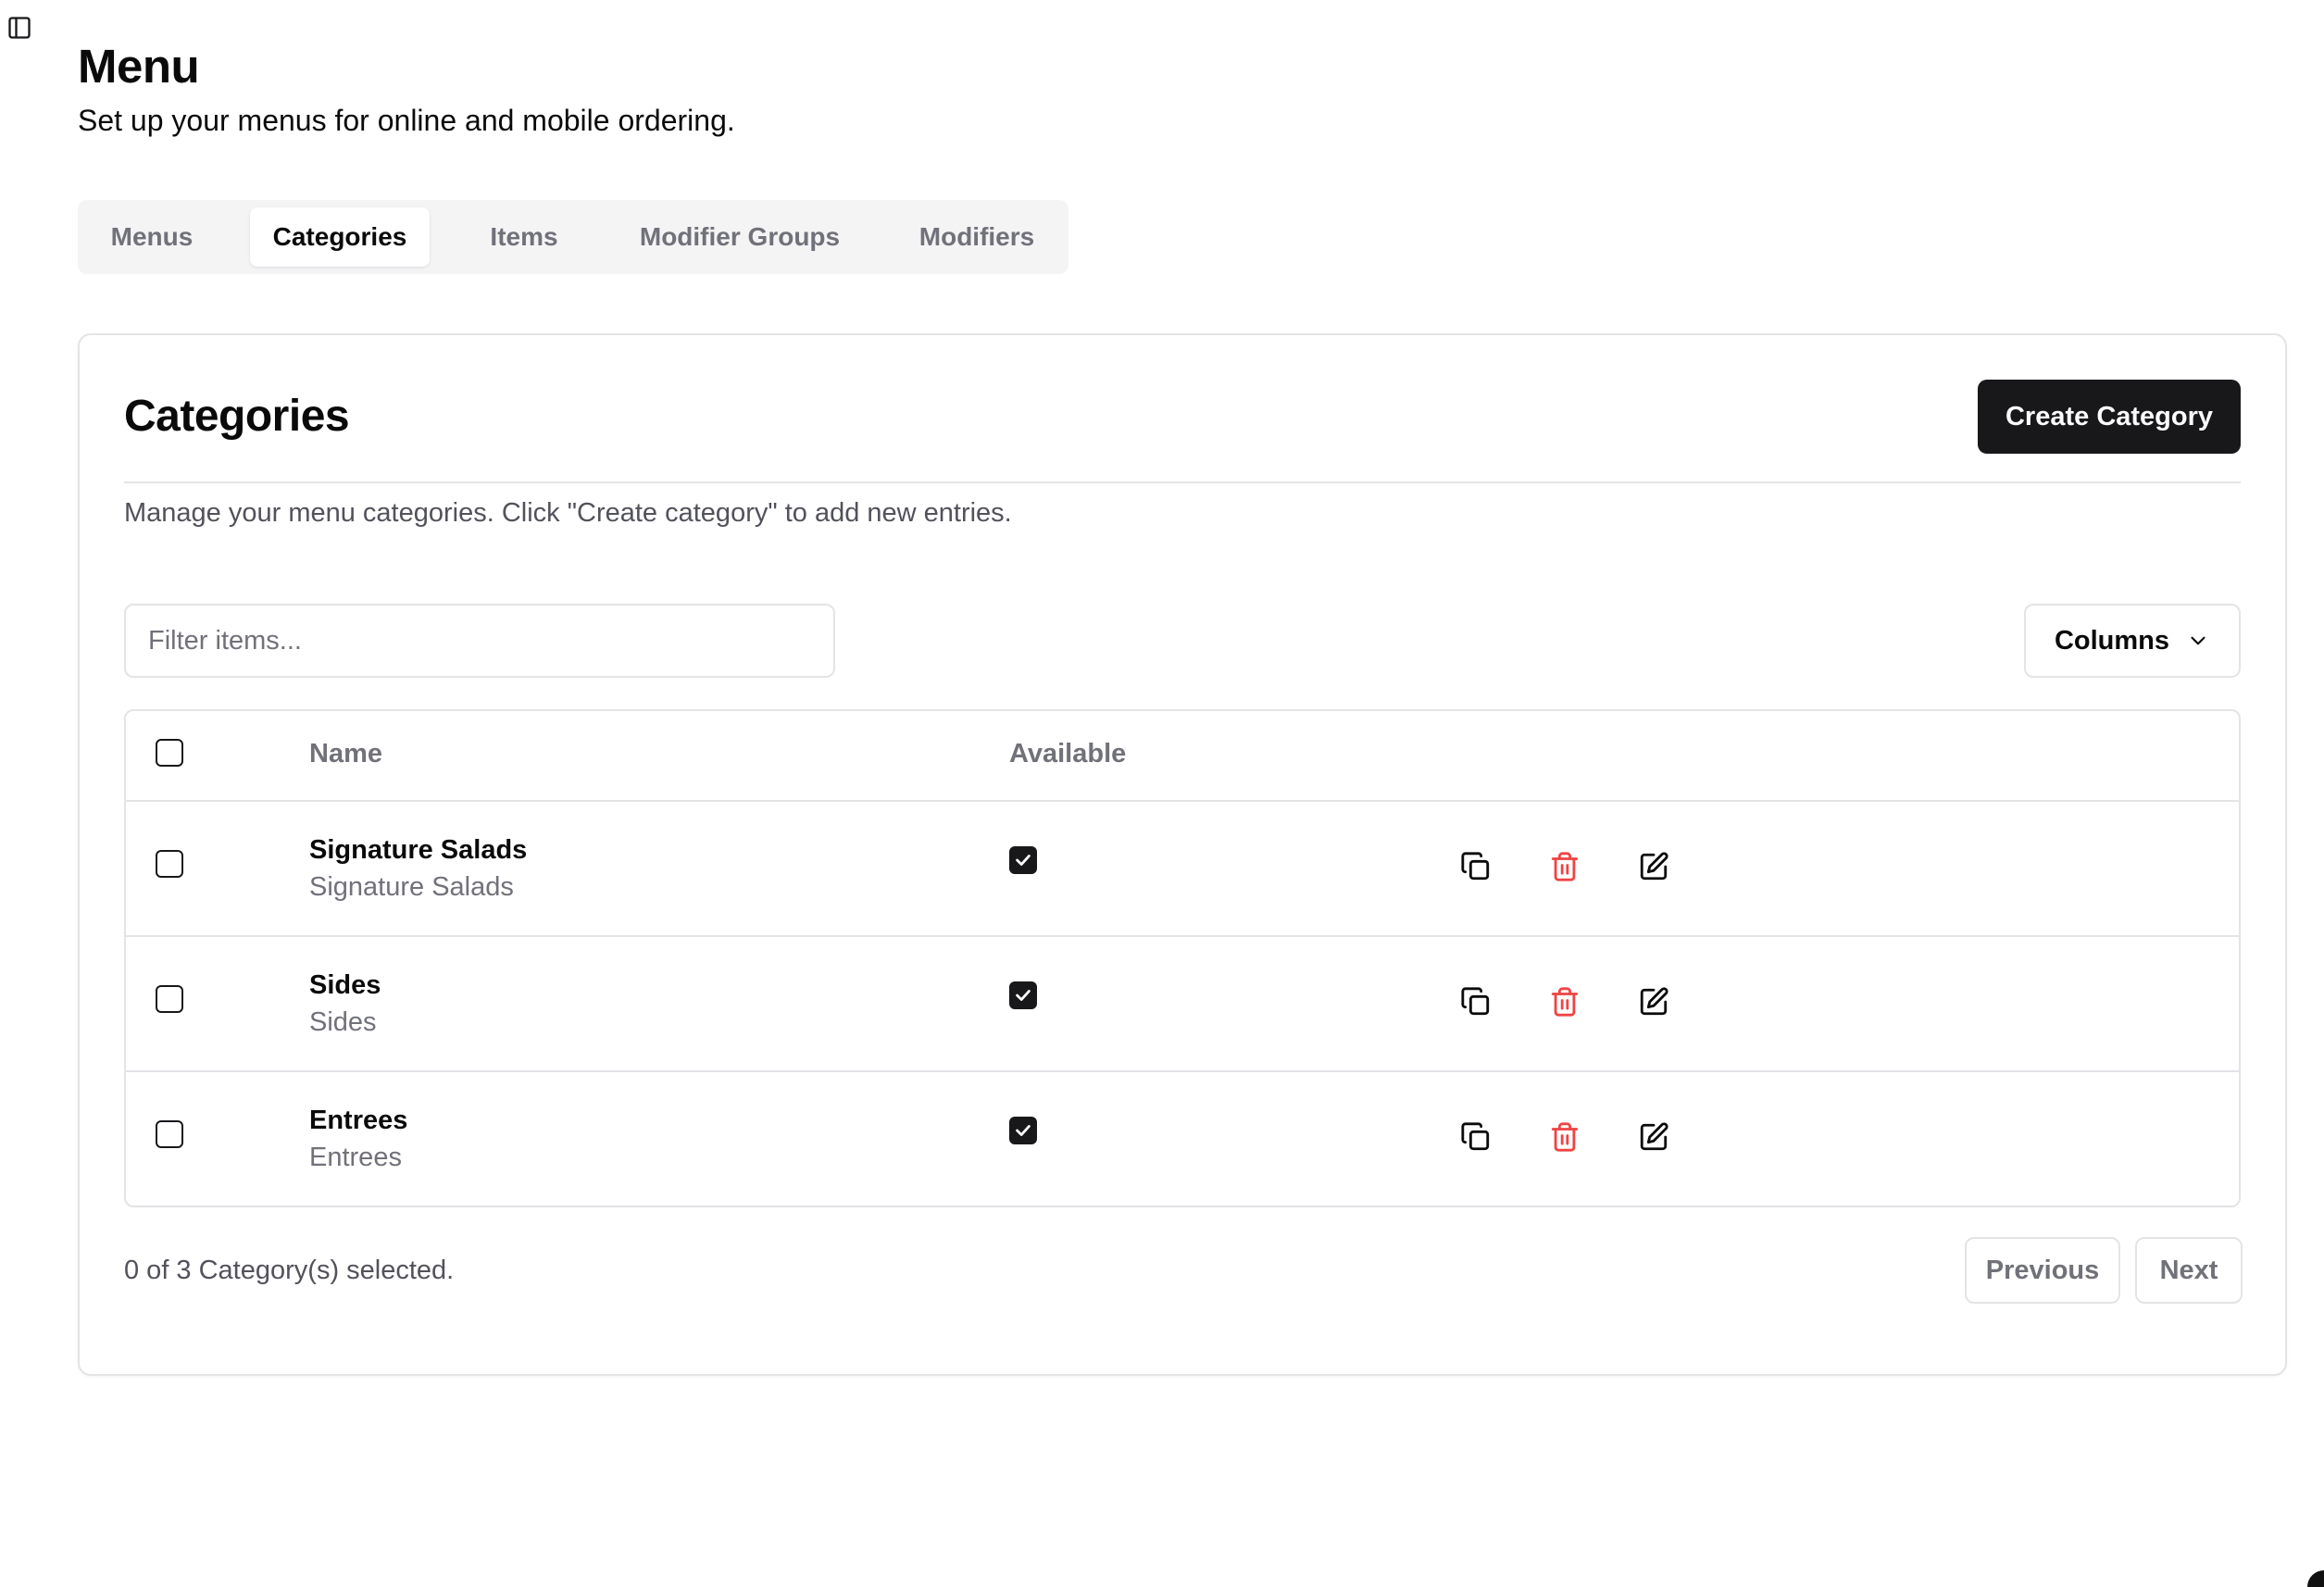  I want to click on header-available: Available, so click(1067, 754).